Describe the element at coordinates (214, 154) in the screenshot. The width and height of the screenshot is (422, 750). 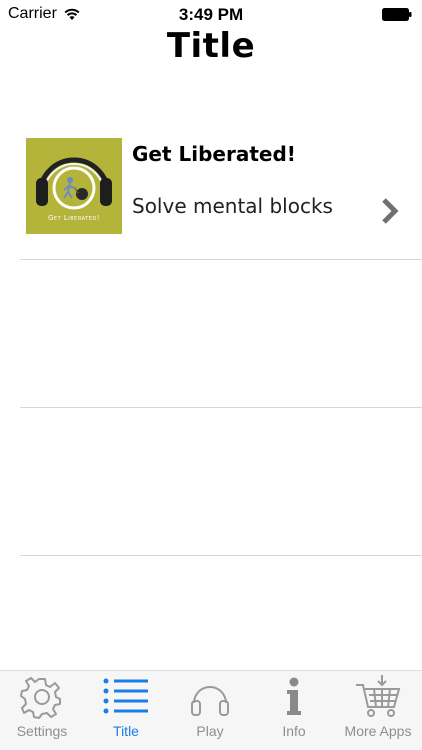
I see `item-title: Get Liberated!` at that location.